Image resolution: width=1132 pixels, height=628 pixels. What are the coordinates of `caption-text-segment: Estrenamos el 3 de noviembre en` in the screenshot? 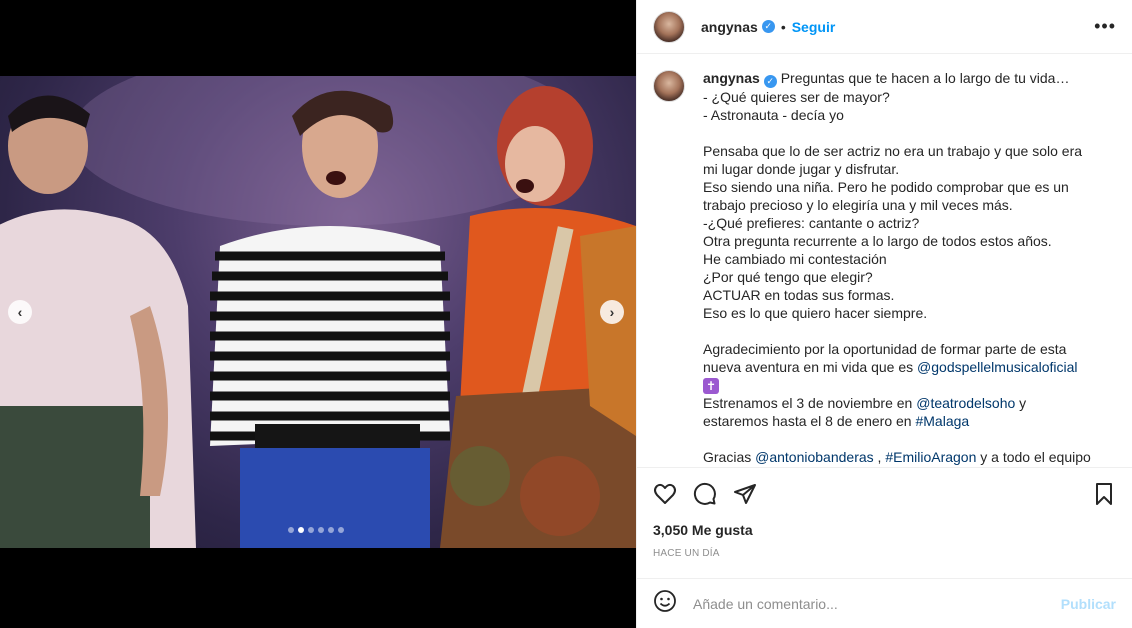 It's located at (810, 402).